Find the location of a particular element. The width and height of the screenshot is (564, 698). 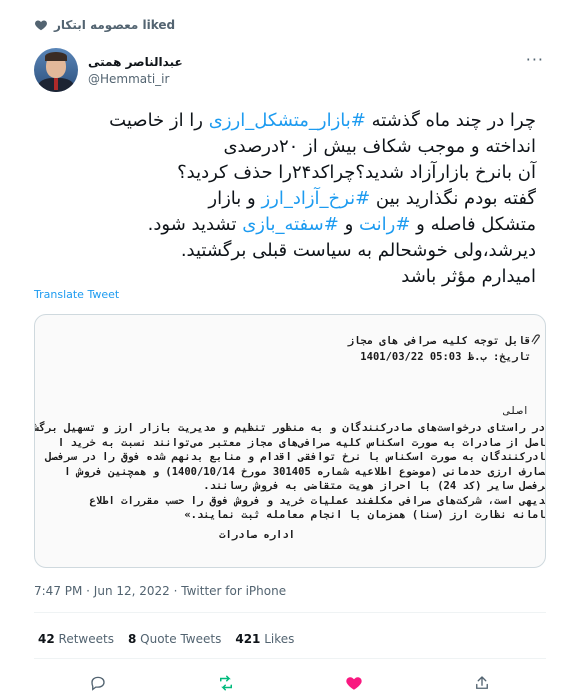

social-context: معصومه ابتکار liked is located at coordinates (104, 25).